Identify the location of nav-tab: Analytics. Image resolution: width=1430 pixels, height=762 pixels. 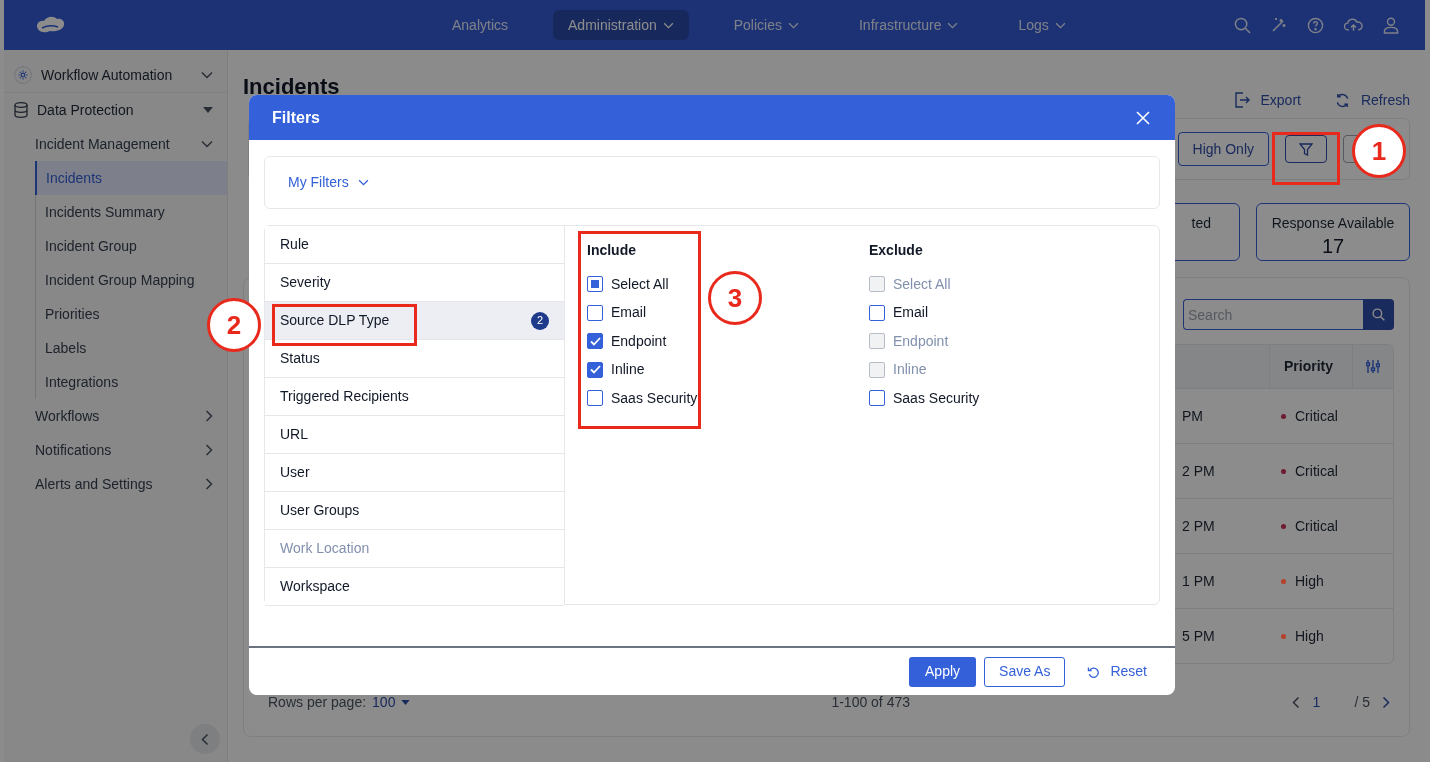
(480, 25).